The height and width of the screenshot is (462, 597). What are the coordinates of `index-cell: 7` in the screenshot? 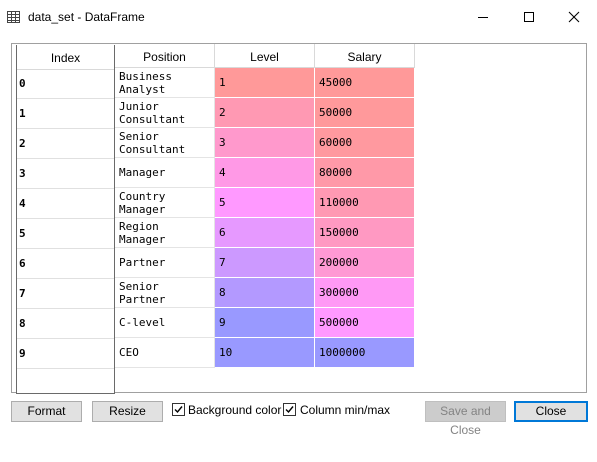 It's located at (65, 294).